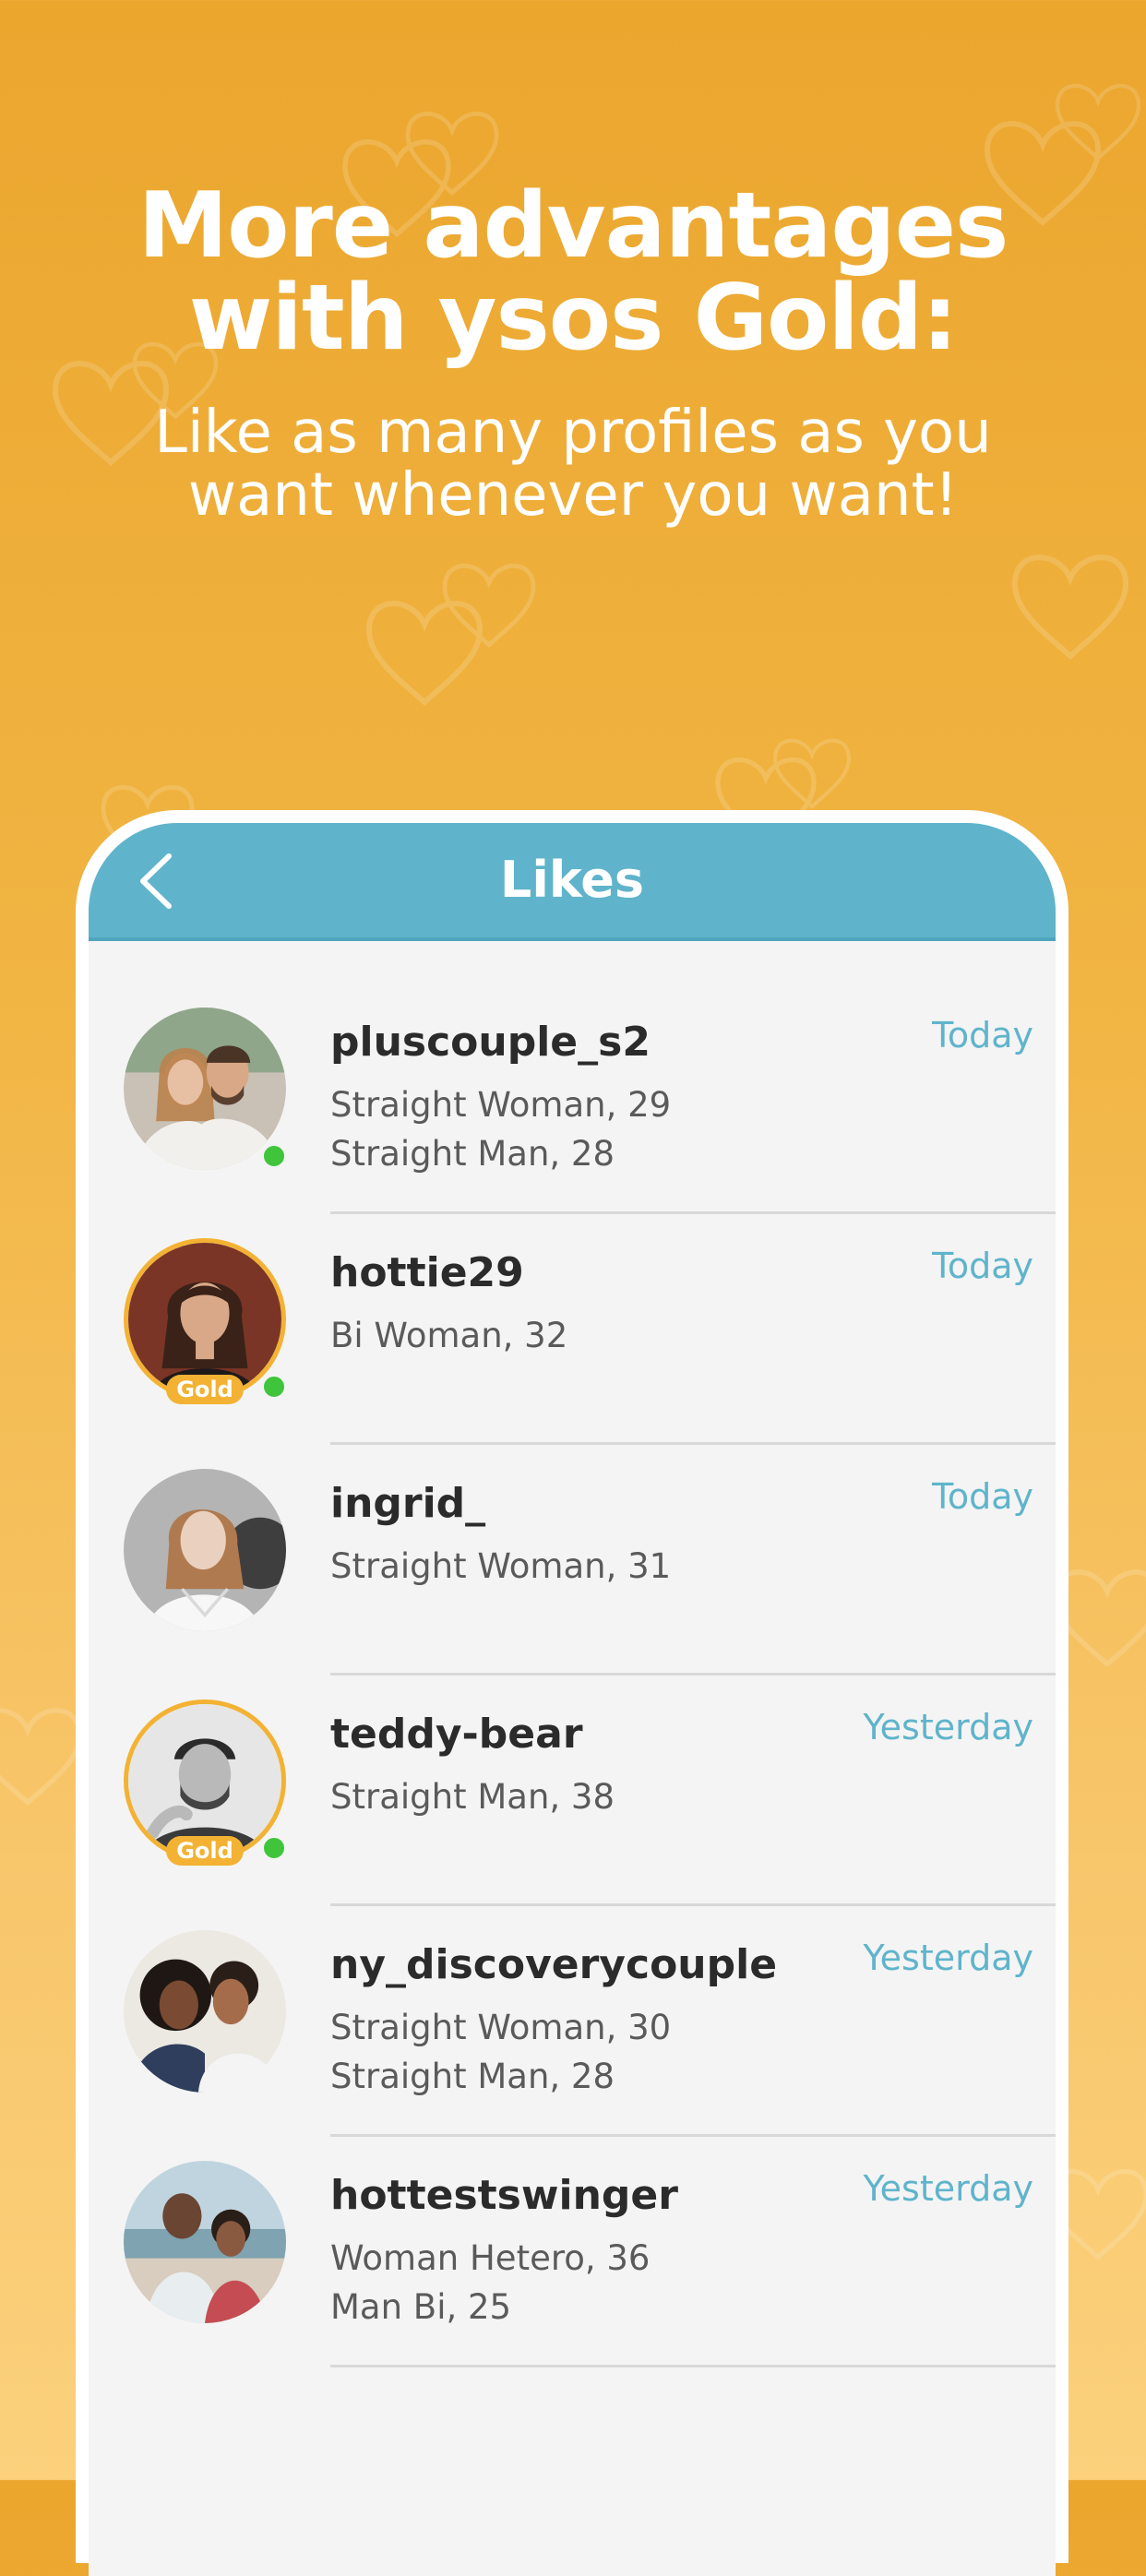 This screenshot has width=1146, height=2576. What do you see at coordinates (408, 1504) in the screenshot?
I see `username: ingrid_` at bounding box center [408, 1504].